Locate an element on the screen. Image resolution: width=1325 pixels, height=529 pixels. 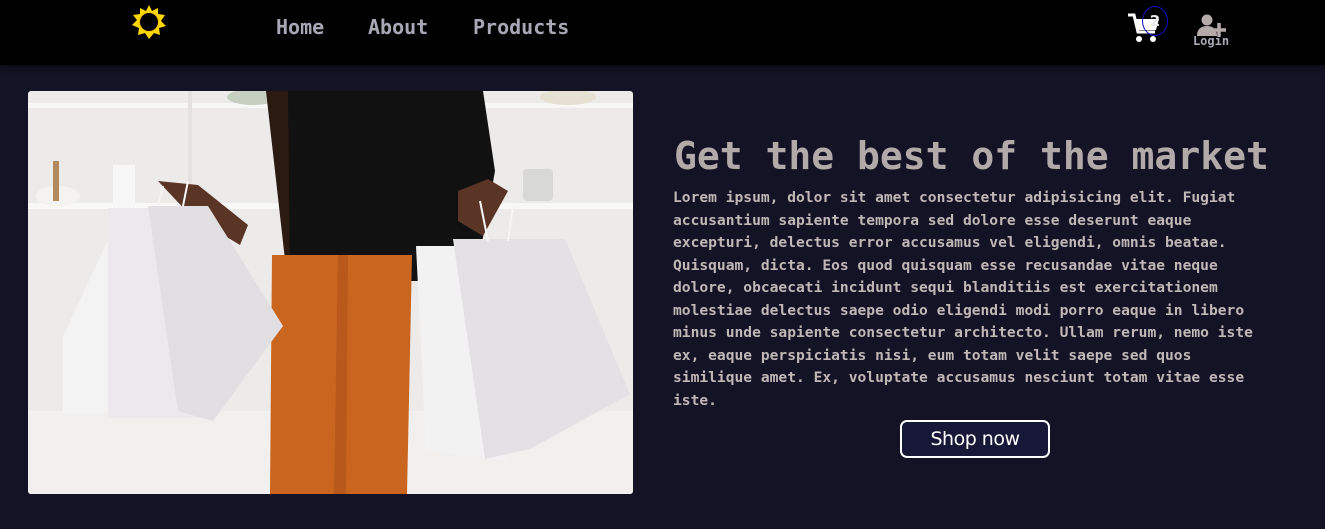
hero-title: Get the best of the market is located at coordinates (971, 156).